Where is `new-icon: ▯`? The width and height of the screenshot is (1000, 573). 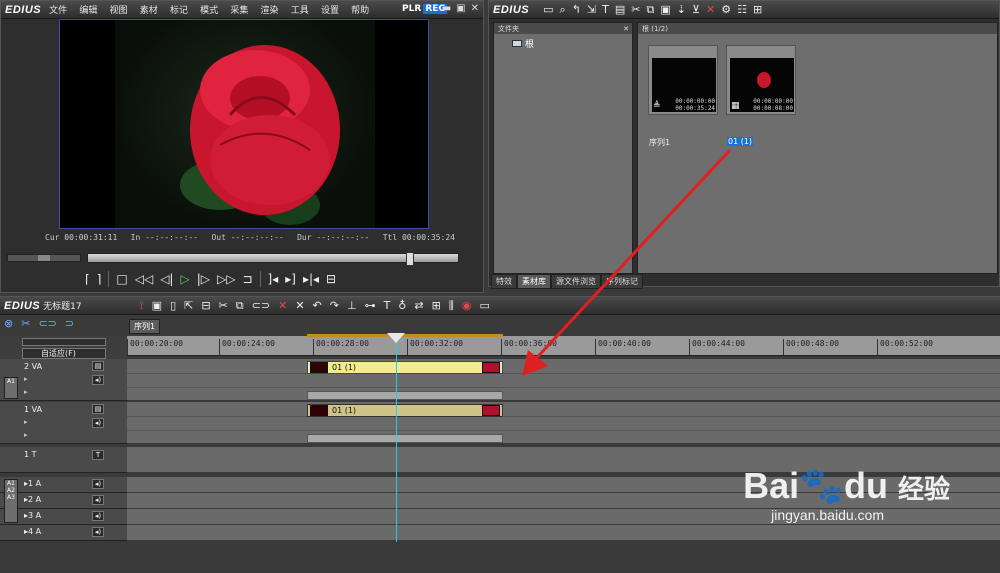 new-icon: ▯ is located at coordinates (173, 306).